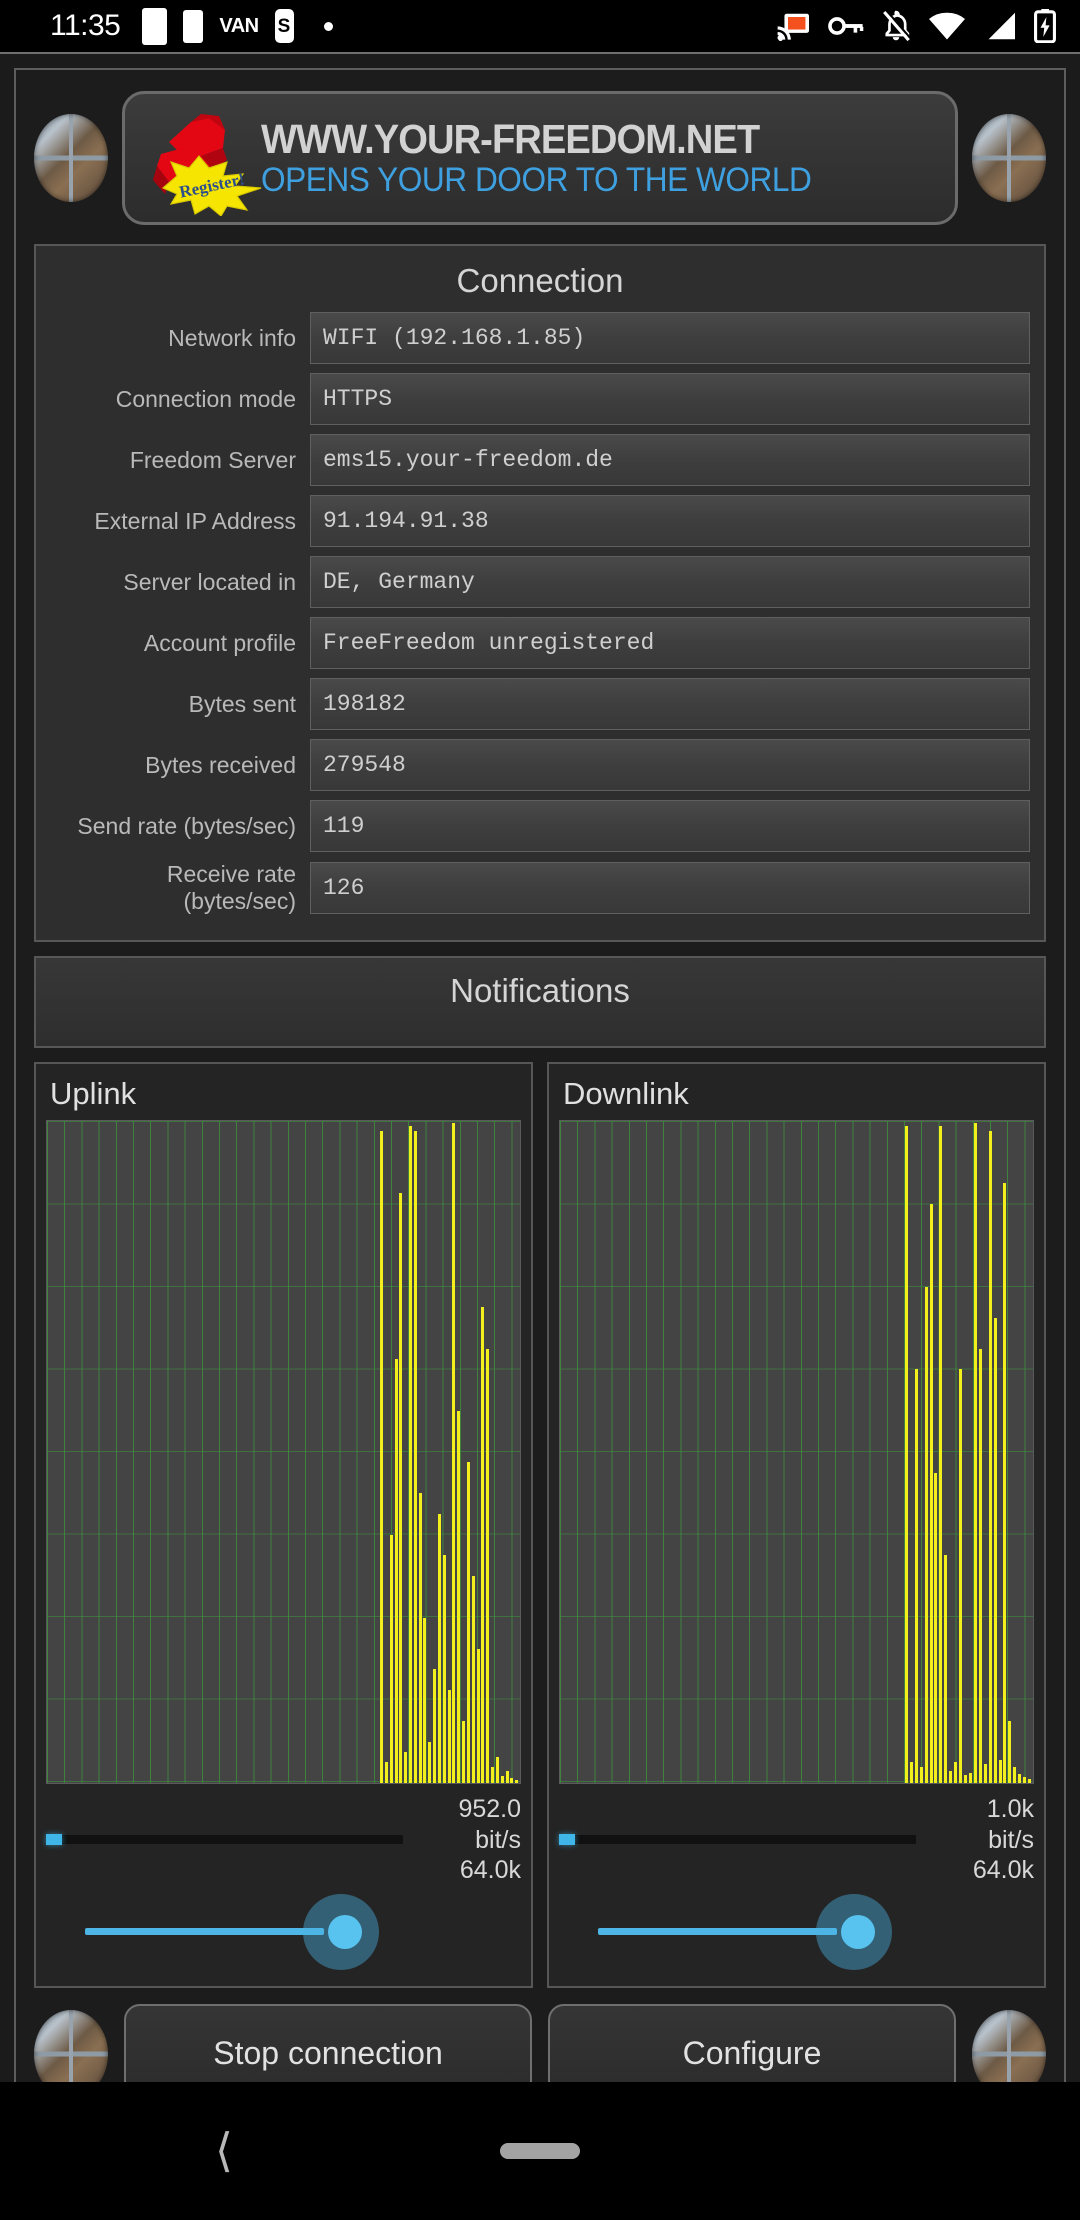 The height and width of the screenshot is (2220, 1080). Describe the element at coordinates (670, 888) in the screenshot. I see `connection-row-value: 126` at that location.